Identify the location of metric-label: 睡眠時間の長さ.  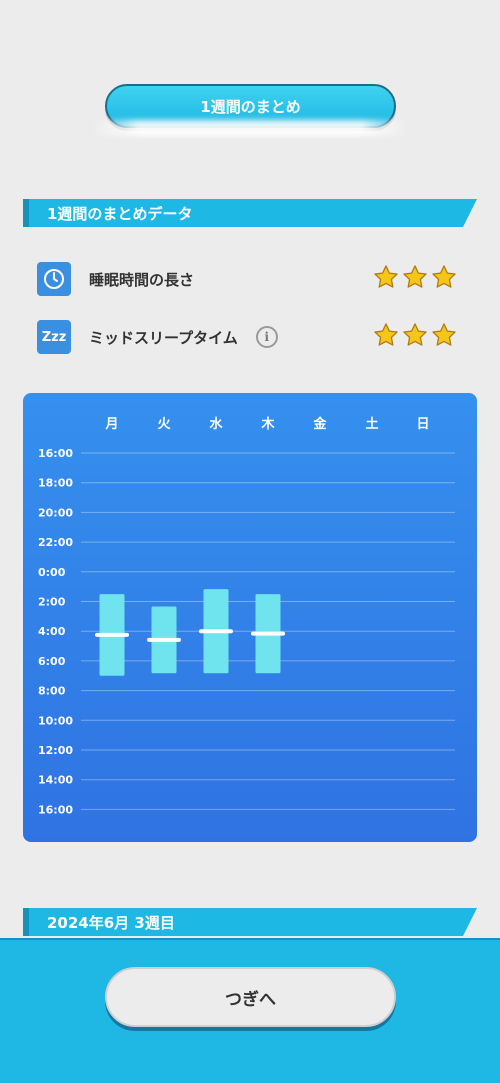
(142, 279).